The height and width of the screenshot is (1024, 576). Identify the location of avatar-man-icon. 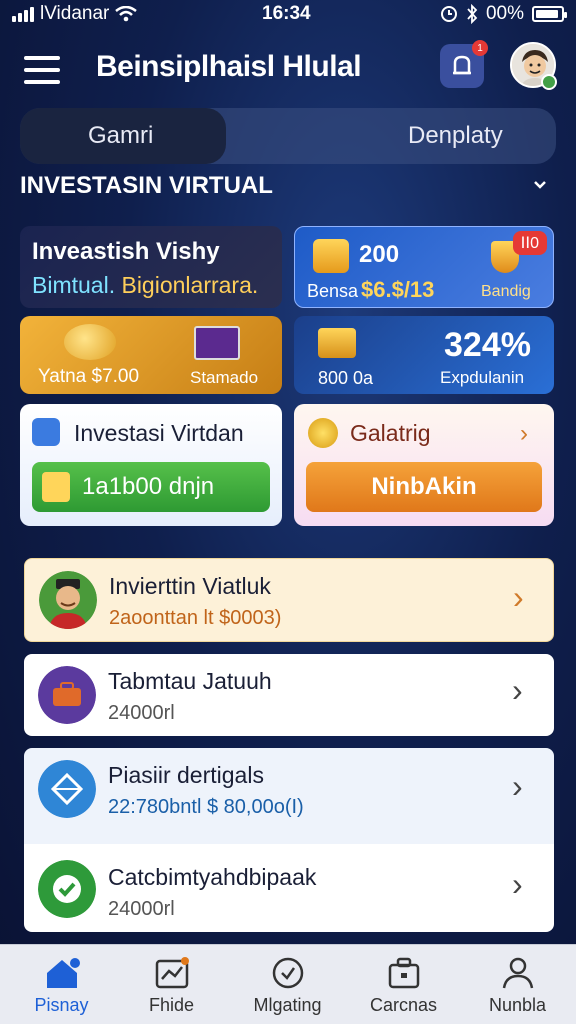
(68, 600).